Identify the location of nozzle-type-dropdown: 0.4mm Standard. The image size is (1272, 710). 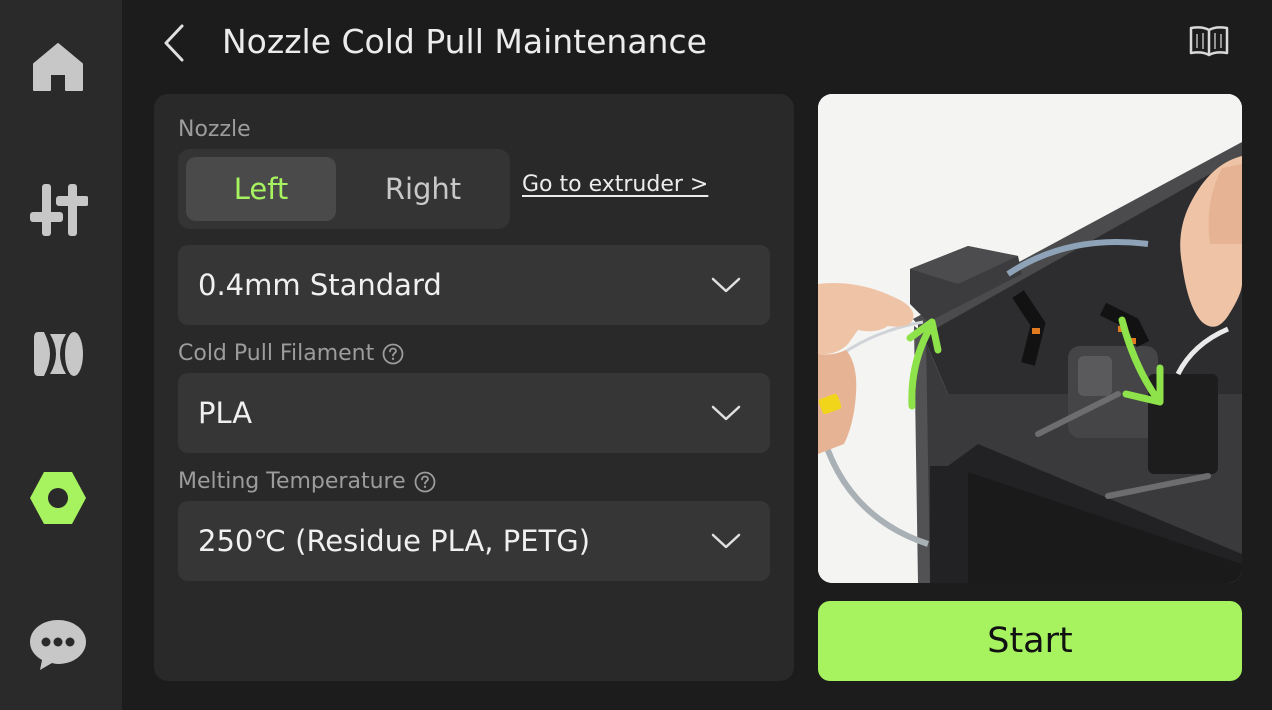
(474, 285).